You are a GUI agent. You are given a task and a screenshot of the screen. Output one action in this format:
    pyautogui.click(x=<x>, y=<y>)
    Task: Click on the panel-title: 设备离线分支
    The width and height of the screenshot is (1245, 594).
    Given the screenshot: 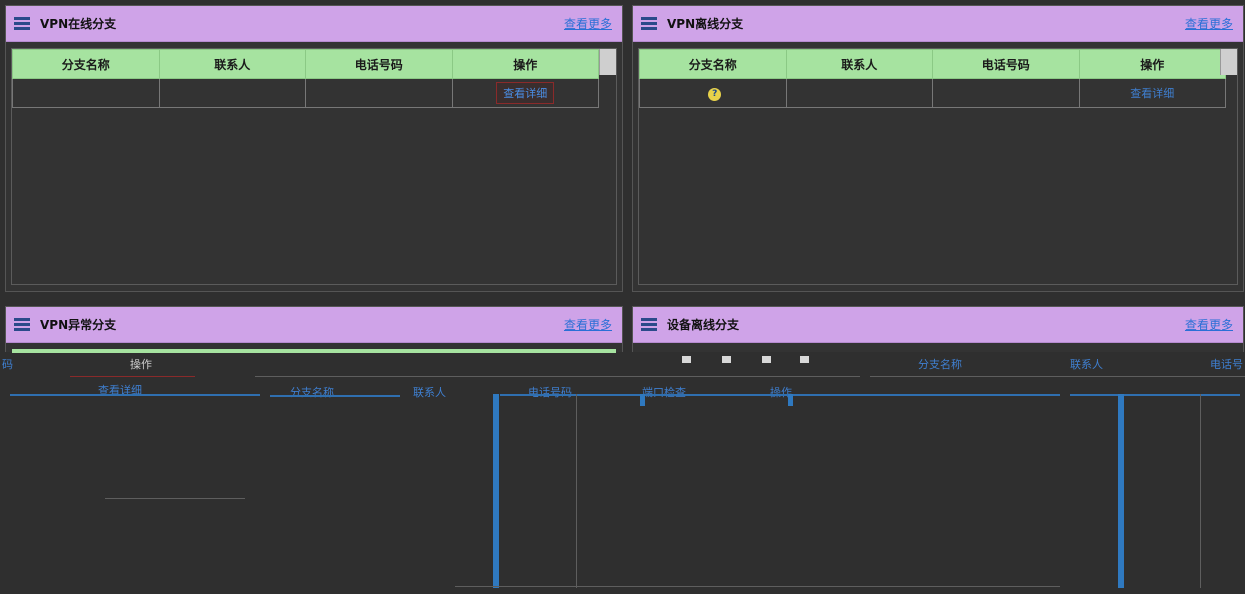 What is the action you would take?
    pyautogui.click(x=703, y=325)
    